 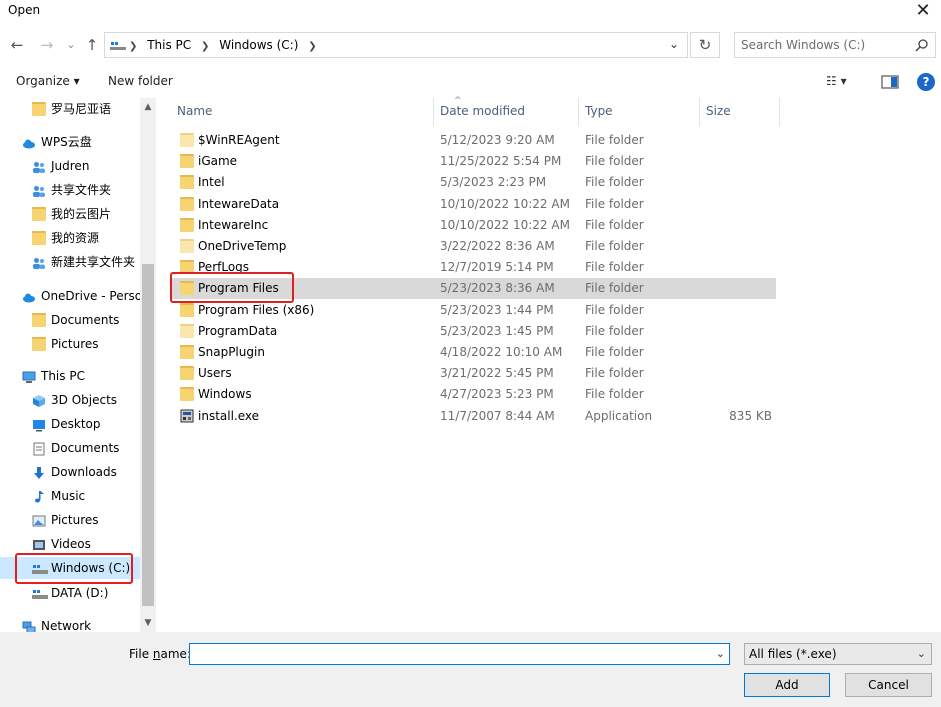 I want to click on file-date: 4/18/2022 10:10 AM, so click(x=501, y=352).